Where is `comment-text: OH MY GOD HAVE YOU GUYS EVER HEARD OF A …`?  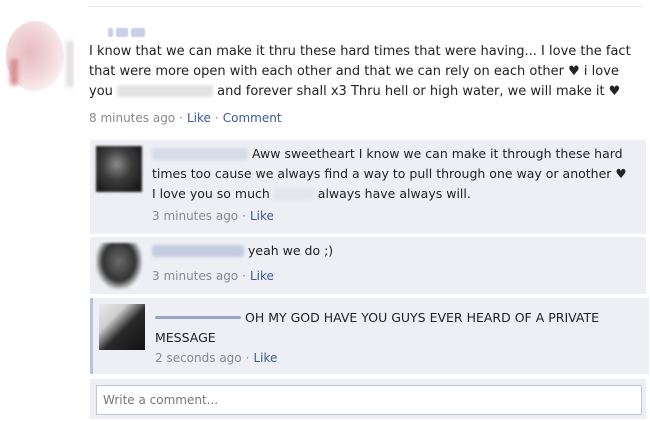
comment-text: OH MY GOD HAVE YOU GUYS EVER HEARD OF A … is located at coordinates (395, 328).